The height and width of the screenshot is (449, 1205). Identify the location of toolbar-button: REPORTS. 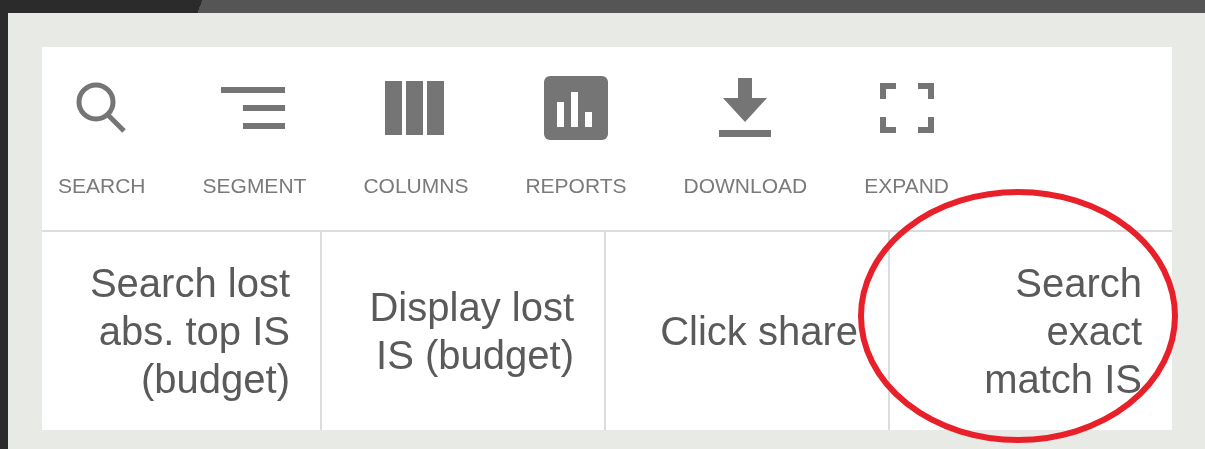
(576, 137).